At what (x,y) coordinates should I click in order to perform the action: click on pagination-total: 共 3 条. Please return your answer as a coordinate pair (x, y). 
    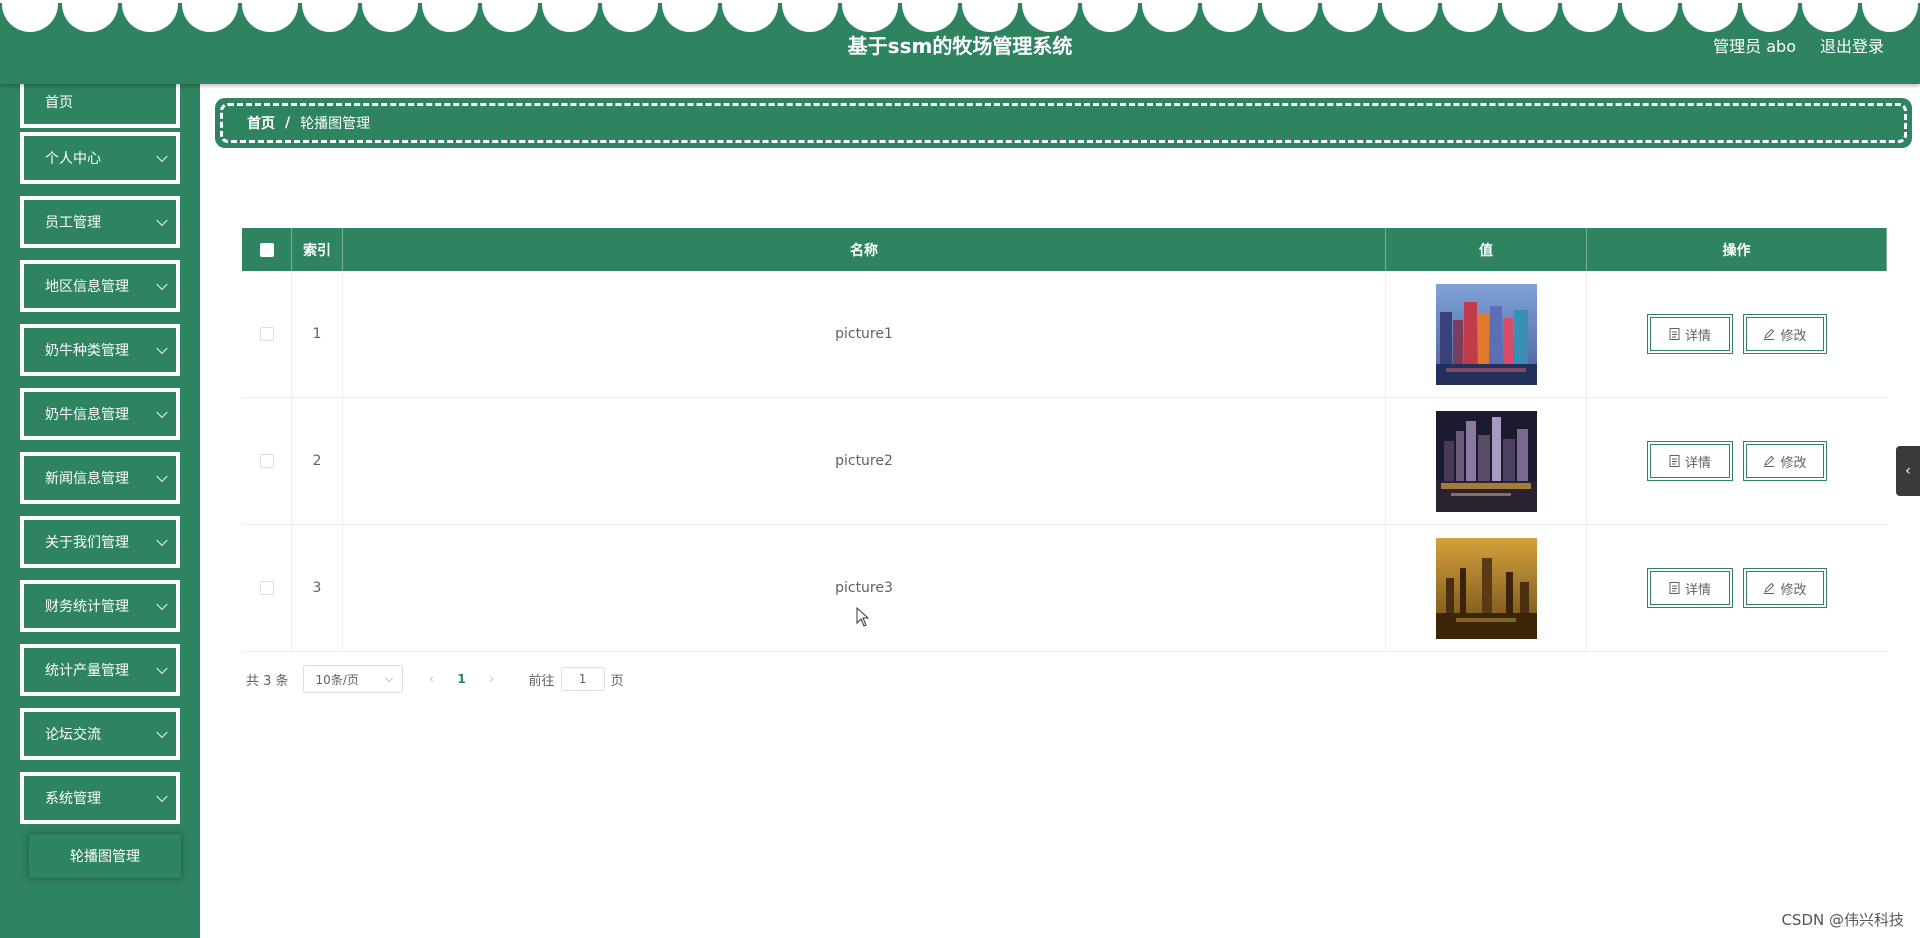
    Looking at the image, I should click on (267, 681).